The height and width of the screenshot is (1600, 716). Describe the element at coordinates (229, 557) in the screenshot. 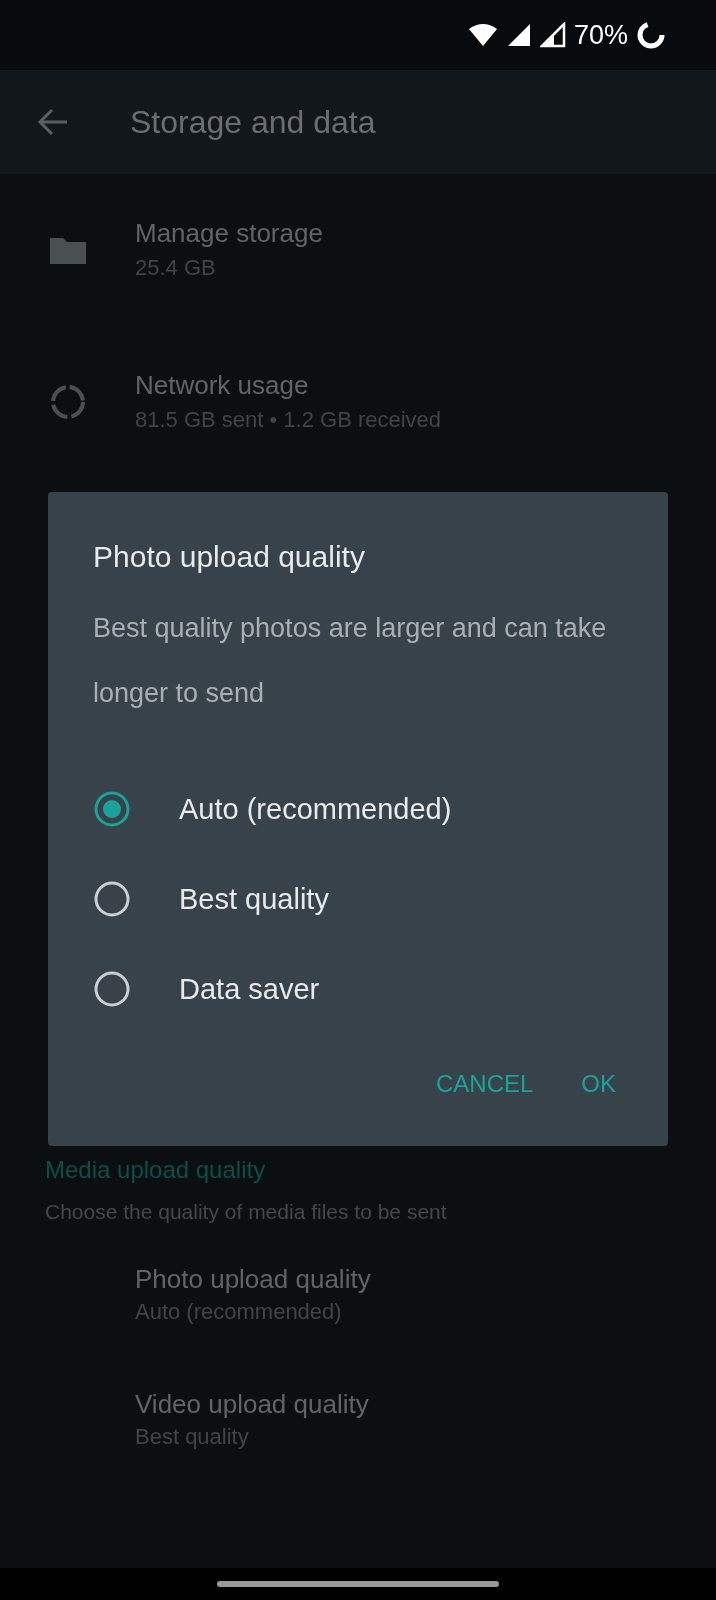

I see `dialog-title: Photo upload quality` at that location.